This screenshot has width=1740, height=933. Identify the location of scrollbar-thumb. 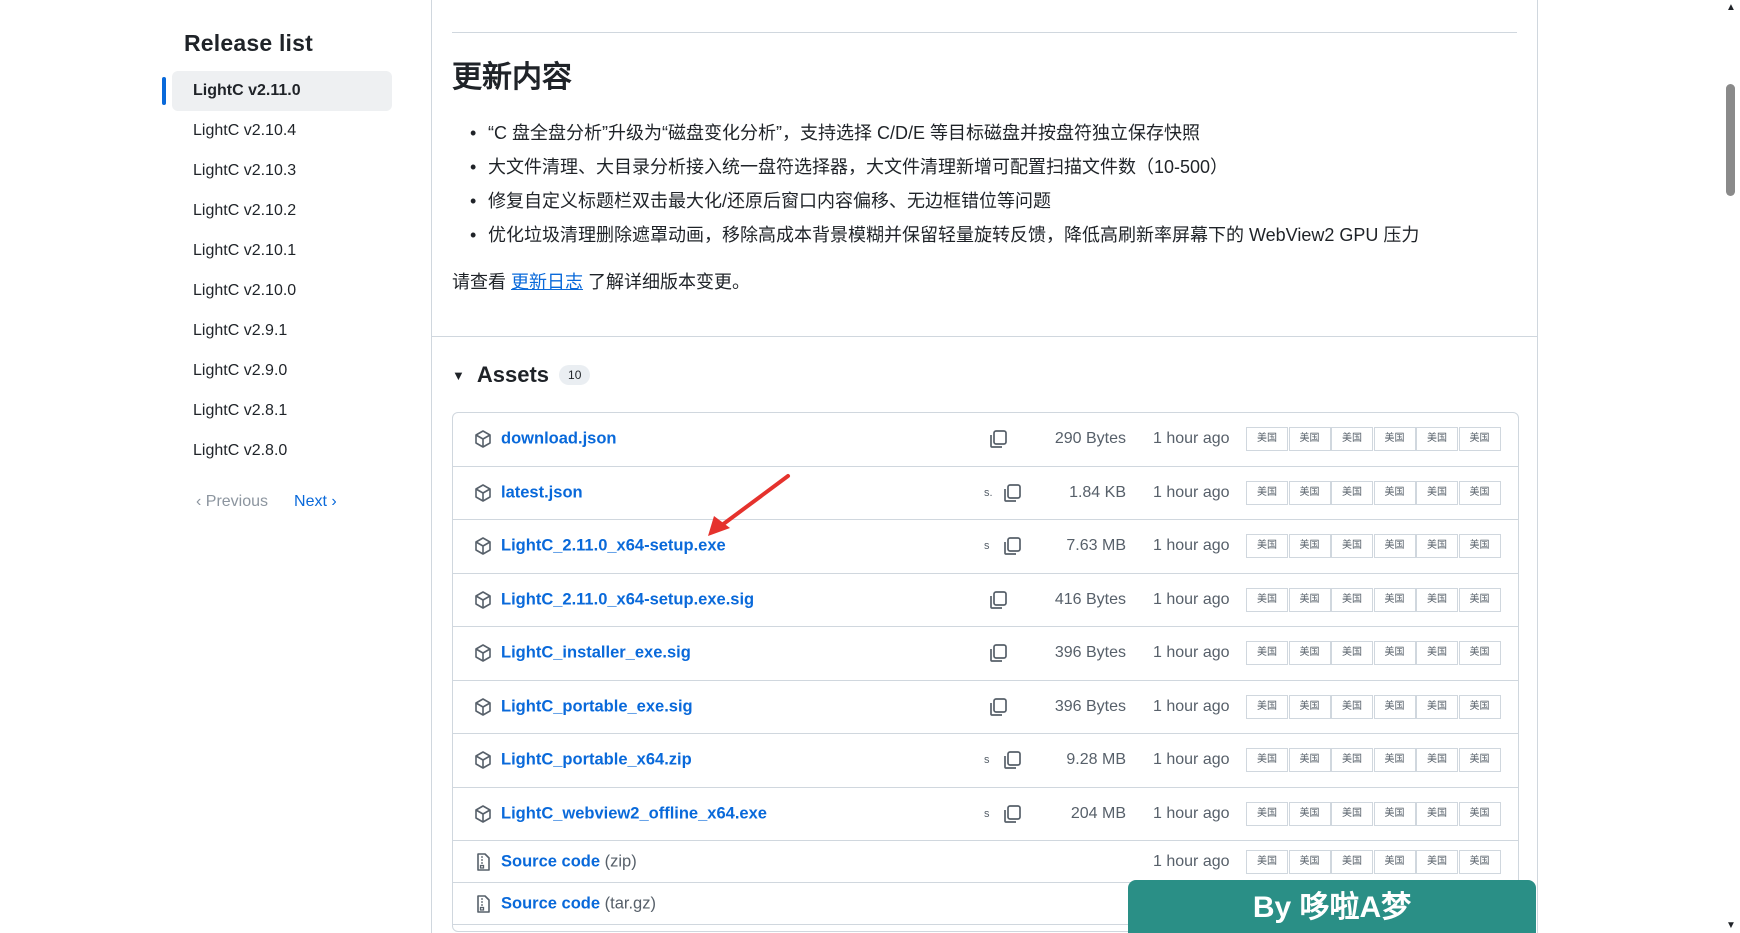
(1730, 140).